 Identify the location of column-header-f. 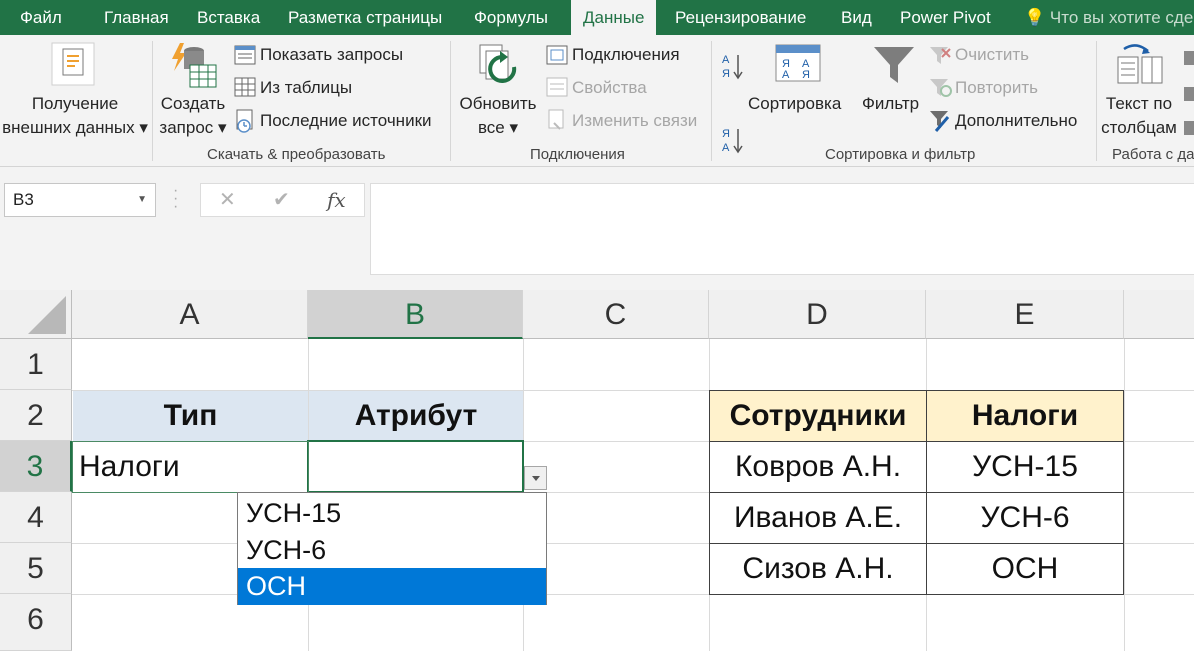
(1159, 314).